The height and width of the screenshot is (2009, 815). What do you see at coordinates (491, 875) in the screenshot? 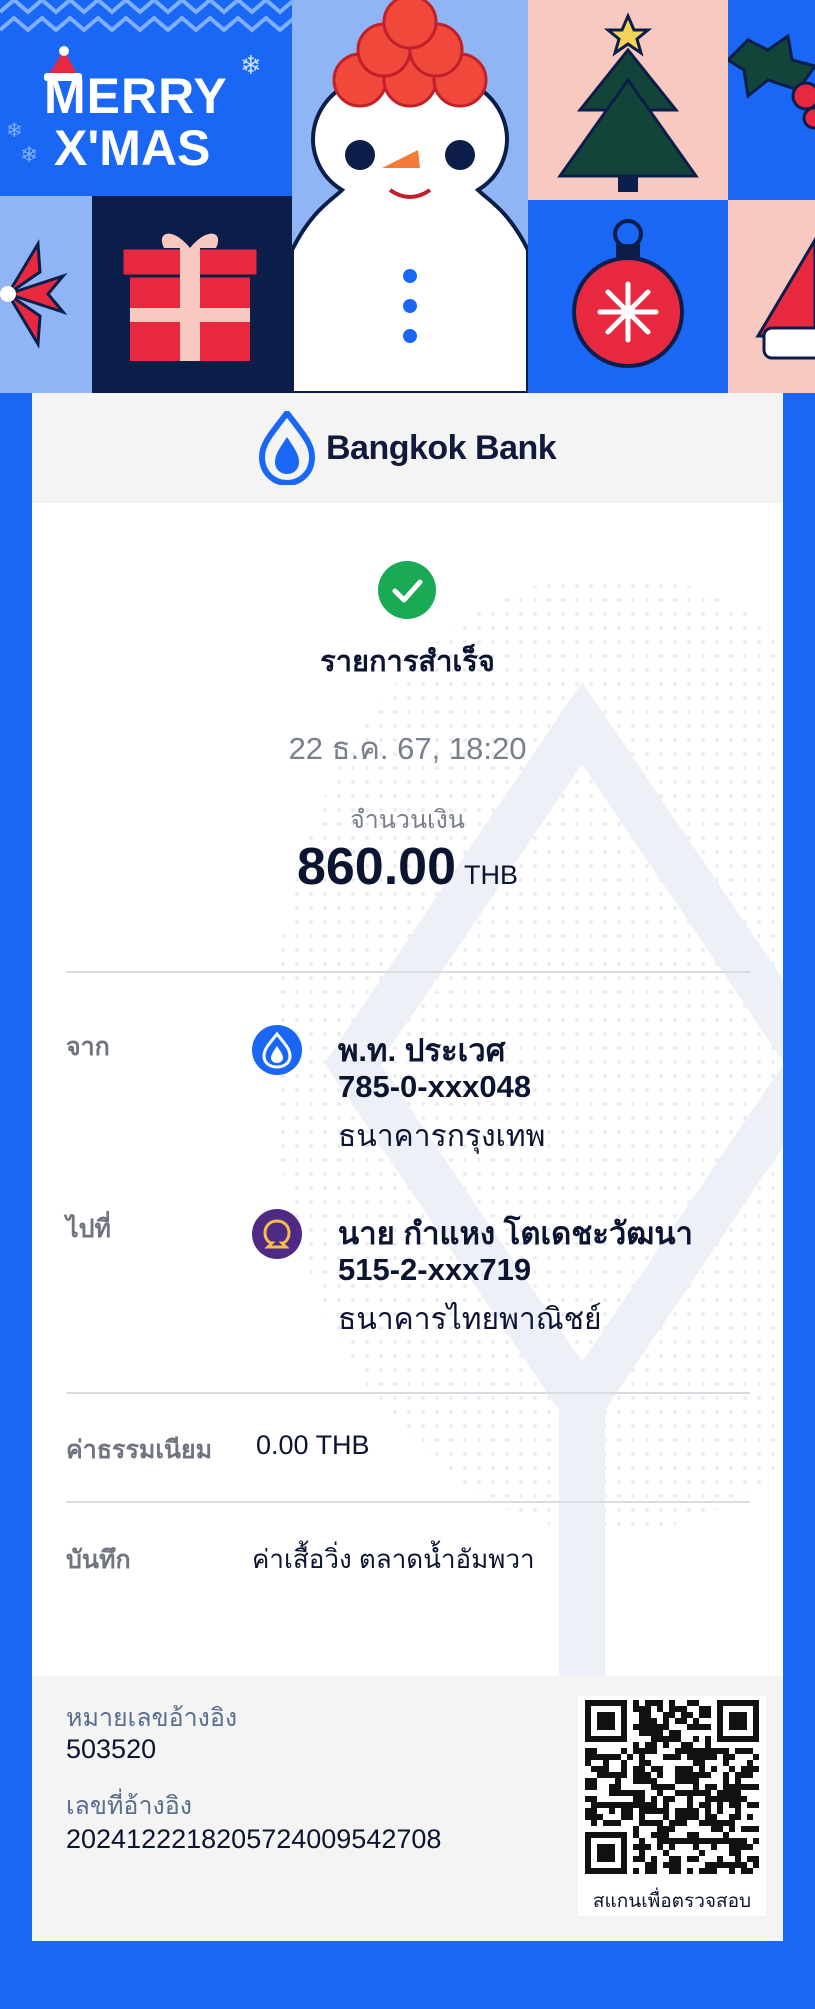
I see `amount-currency: THB` at bounding box center [491, 875].